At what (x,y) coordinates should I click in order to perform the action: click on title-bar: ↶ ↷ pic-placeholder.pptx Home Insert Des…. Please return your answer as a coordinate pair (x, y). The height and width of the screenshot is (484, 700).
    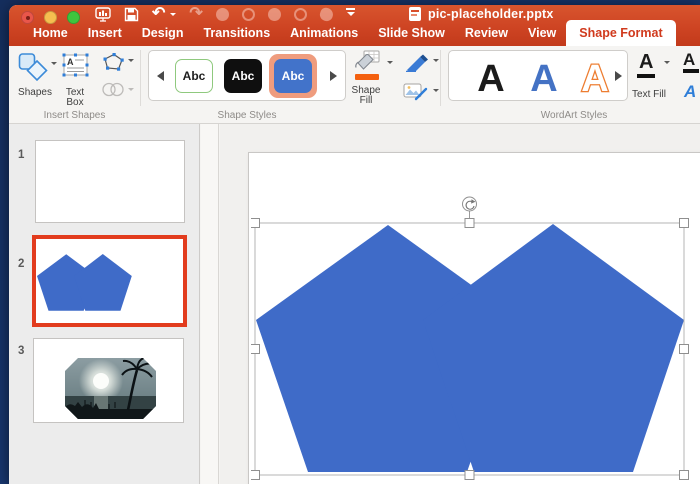
    Looking at the image, I should click on (354, 25).